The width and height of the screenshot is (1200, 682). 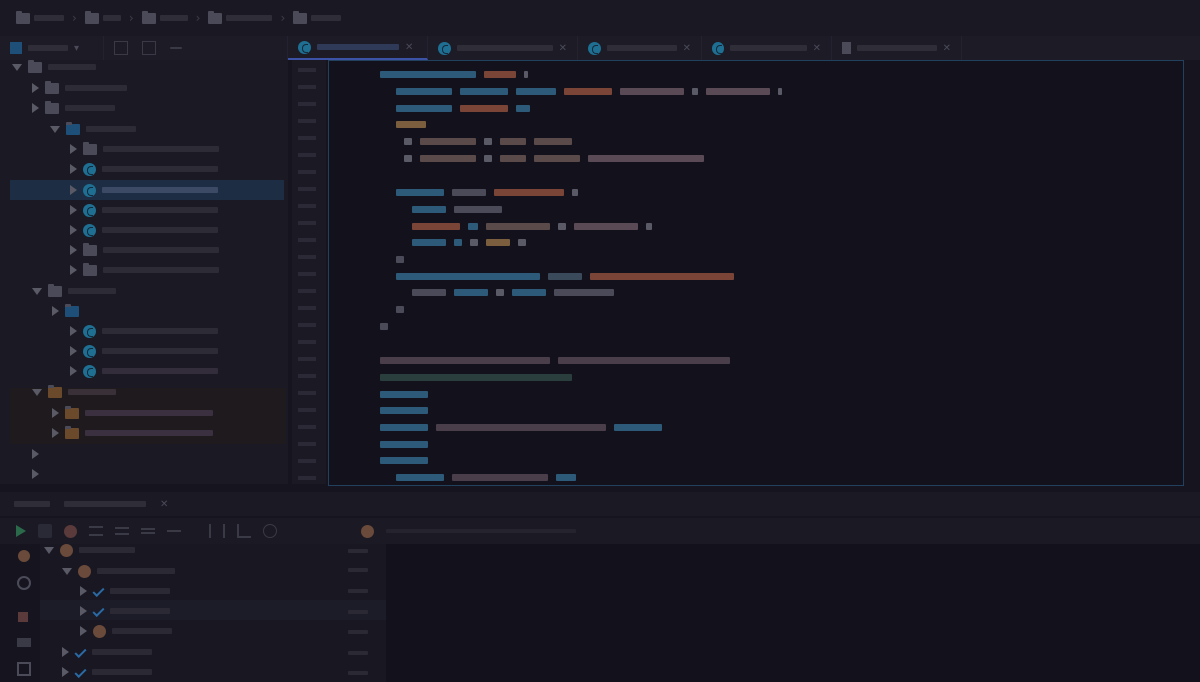 What do you see at coordinates (111, 129) in the screenshot?
I see `tree-item-label` at bounding box center [111, 129].